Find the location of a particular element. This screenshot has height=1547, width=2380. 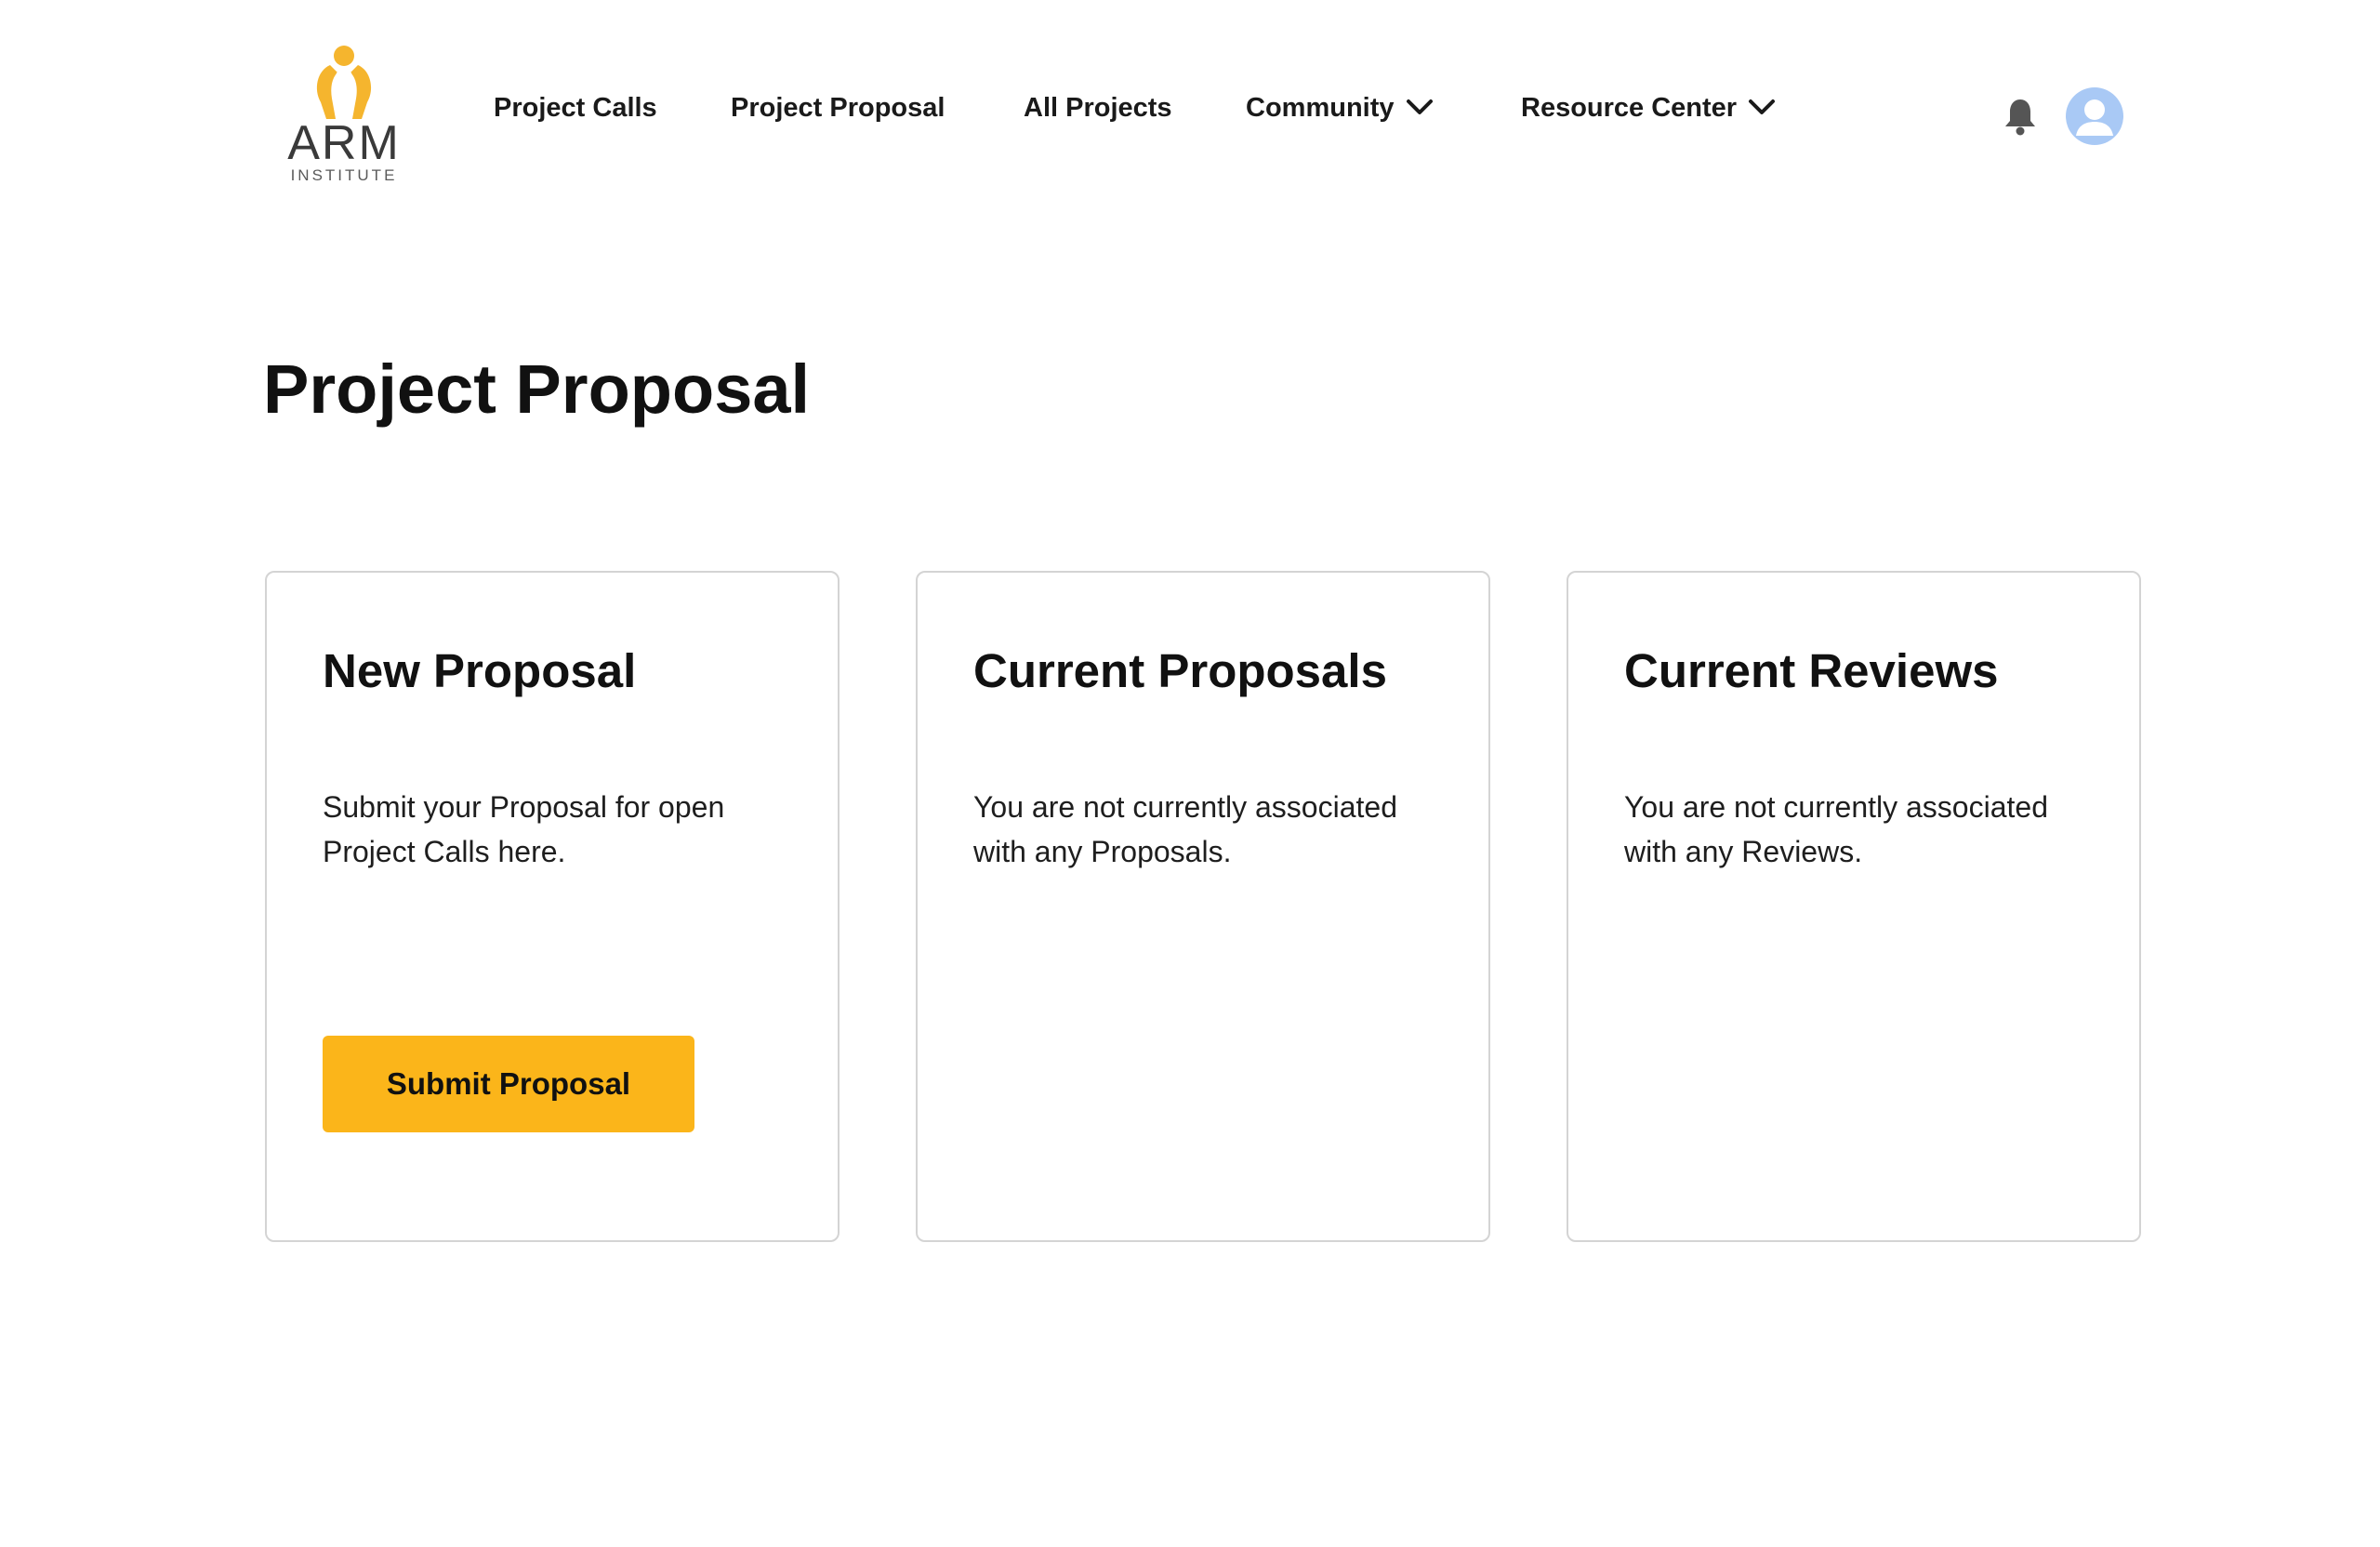

nav-label: Project Proposal is located at coordinates (838, 108).